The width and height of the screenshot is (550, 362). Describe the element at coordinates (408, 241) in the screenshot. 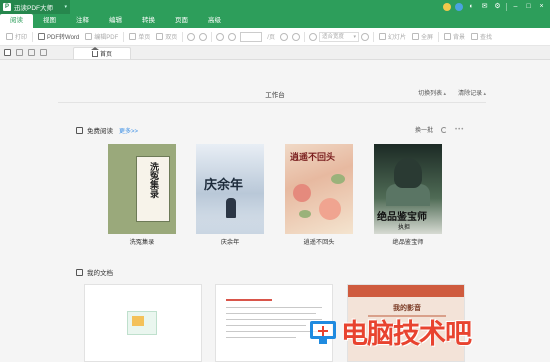

I see `book-title: 绝品鉴宝师` at that location.